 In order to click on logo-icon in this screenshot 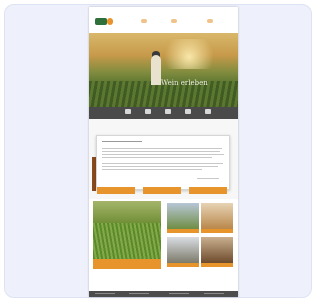, I will do `click(101, 21)`.